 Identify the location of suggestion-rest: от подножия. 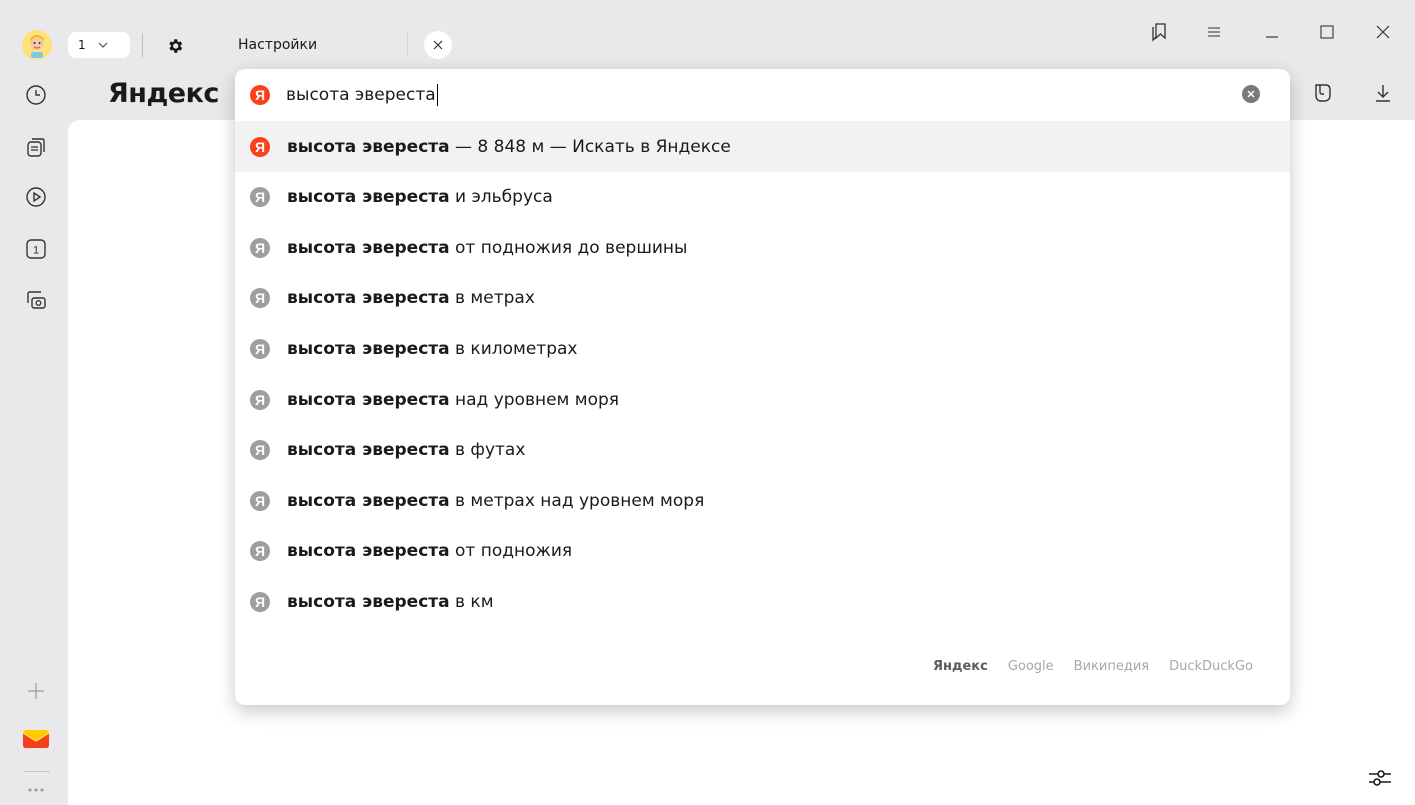
(511, 551).